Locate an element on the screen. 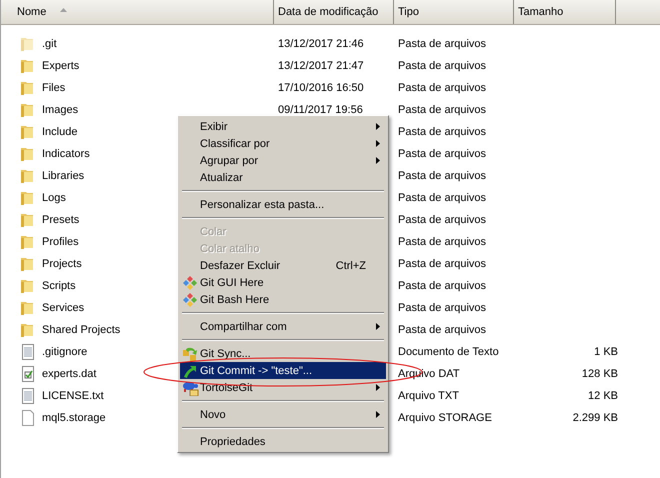 This screenshot has height=478, width=660. modified-date: 13/12/2017 21:47 is located at coordinates (321, 66).